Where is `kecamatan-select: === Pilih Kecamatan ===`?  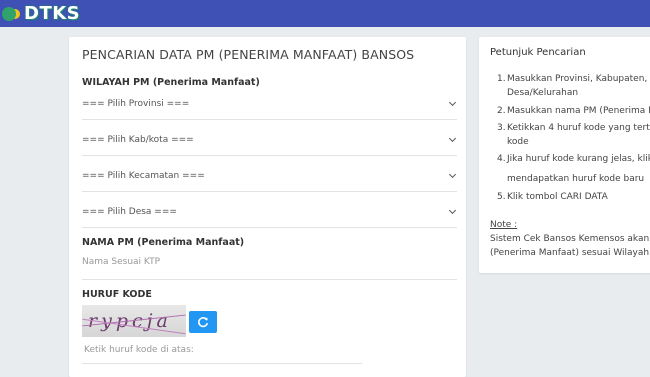
kecamatan-select: === Pilih Kecamatan === is located at coordinates (269, 178).